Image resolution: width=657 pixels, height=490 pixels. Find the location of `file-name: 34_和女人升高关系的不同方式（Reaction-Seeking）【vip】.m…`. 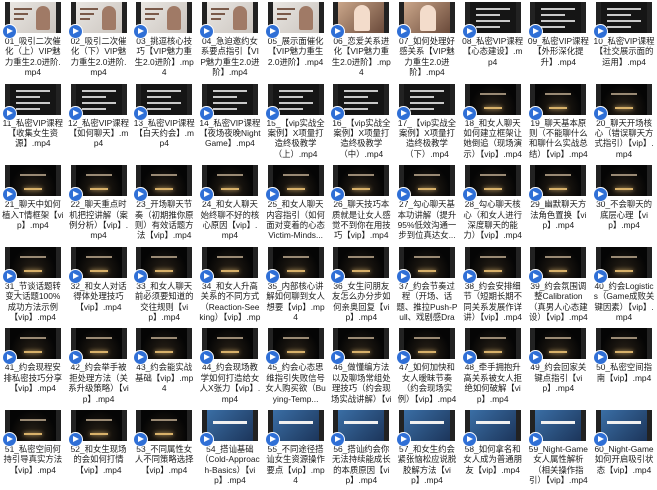

file-name: 34_和女人升高关系的不同方式（Reaction-Seeking）【vip】.m… is located at coordinates (230, 301).